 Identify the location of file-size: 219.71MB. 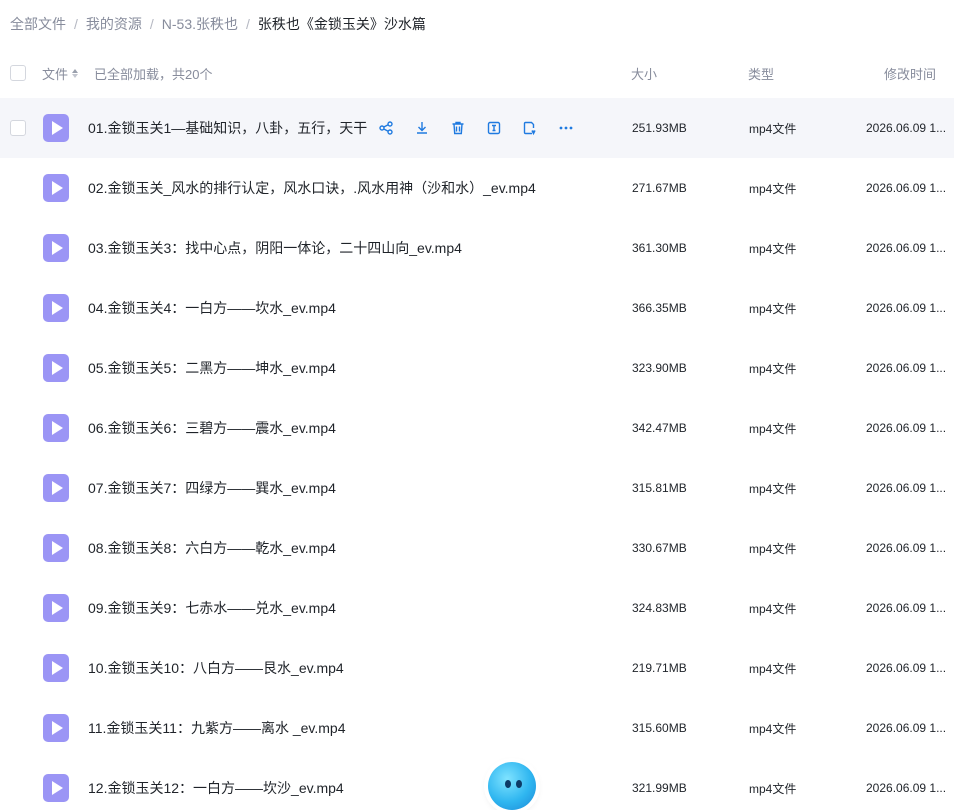
(659, 668).